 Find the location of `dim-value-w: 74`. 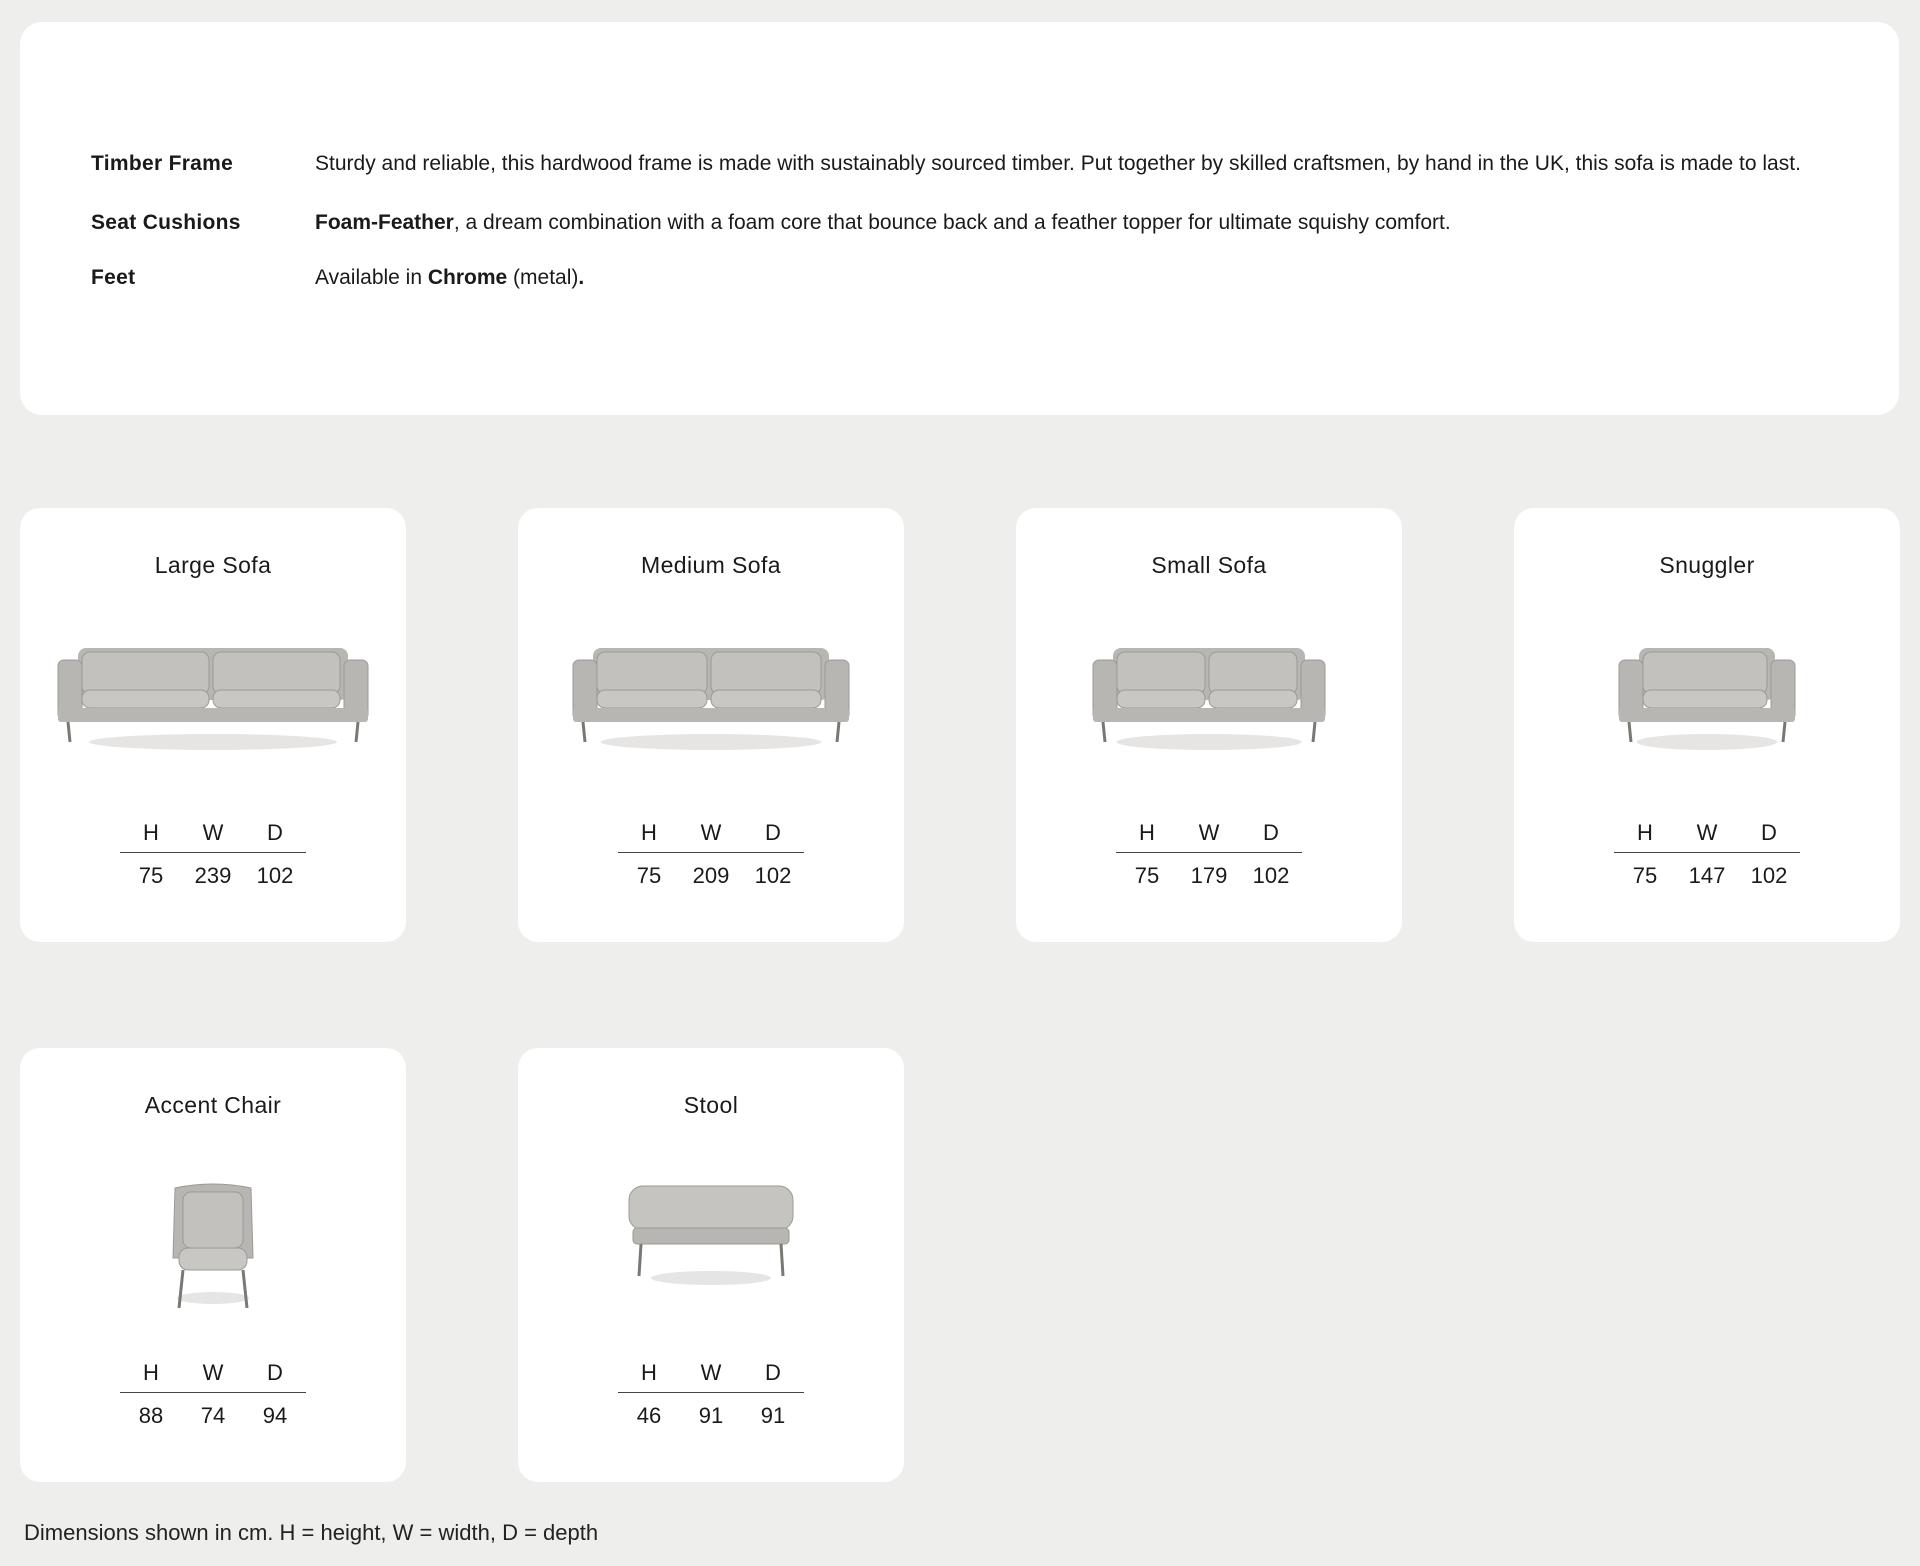

dim-value-w: 74 is located at coordinates (213, 1415).